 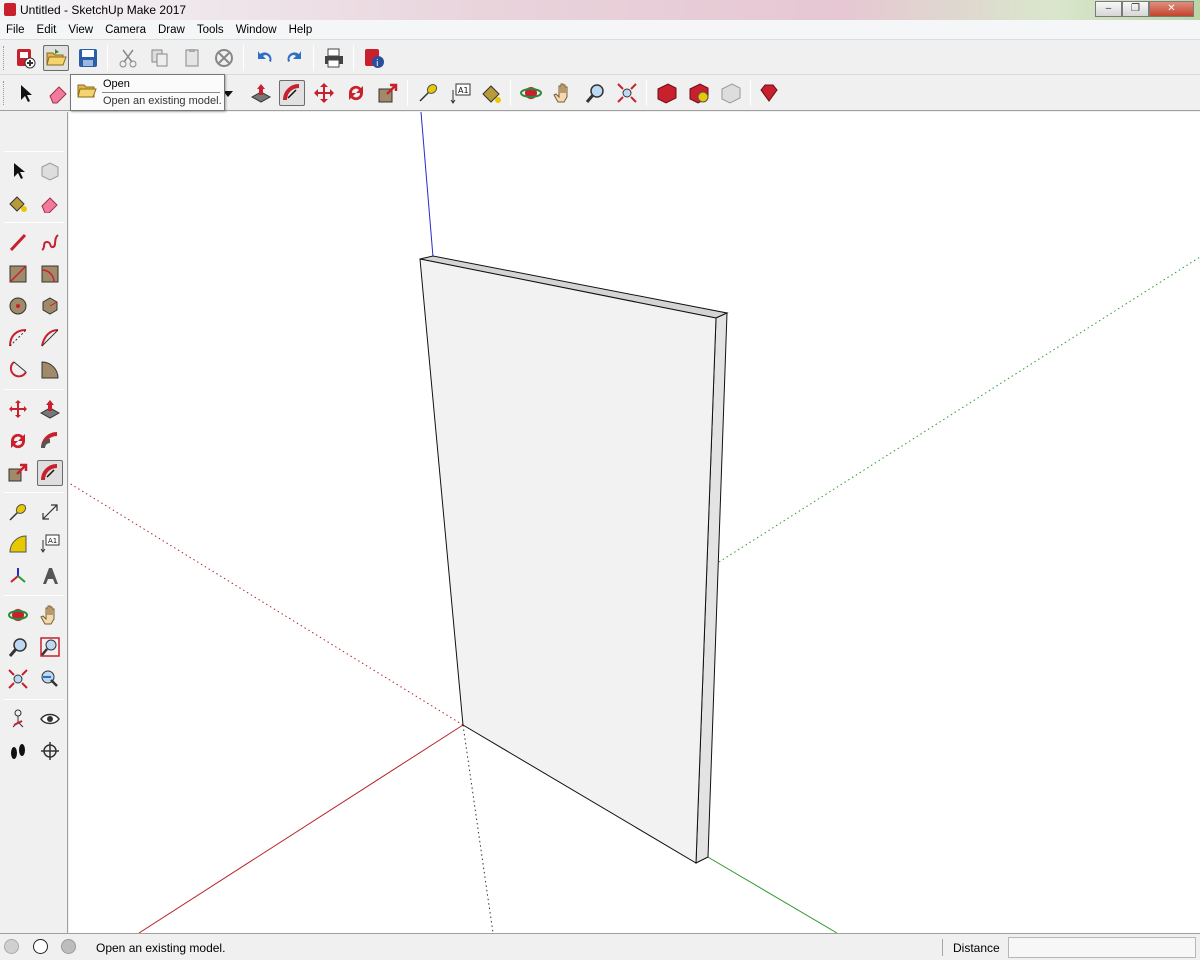 What do you see at coordinates (627, 93) in the screenshot?
I see `zoom-extents-tool-button` at bounding box center [627, 93].